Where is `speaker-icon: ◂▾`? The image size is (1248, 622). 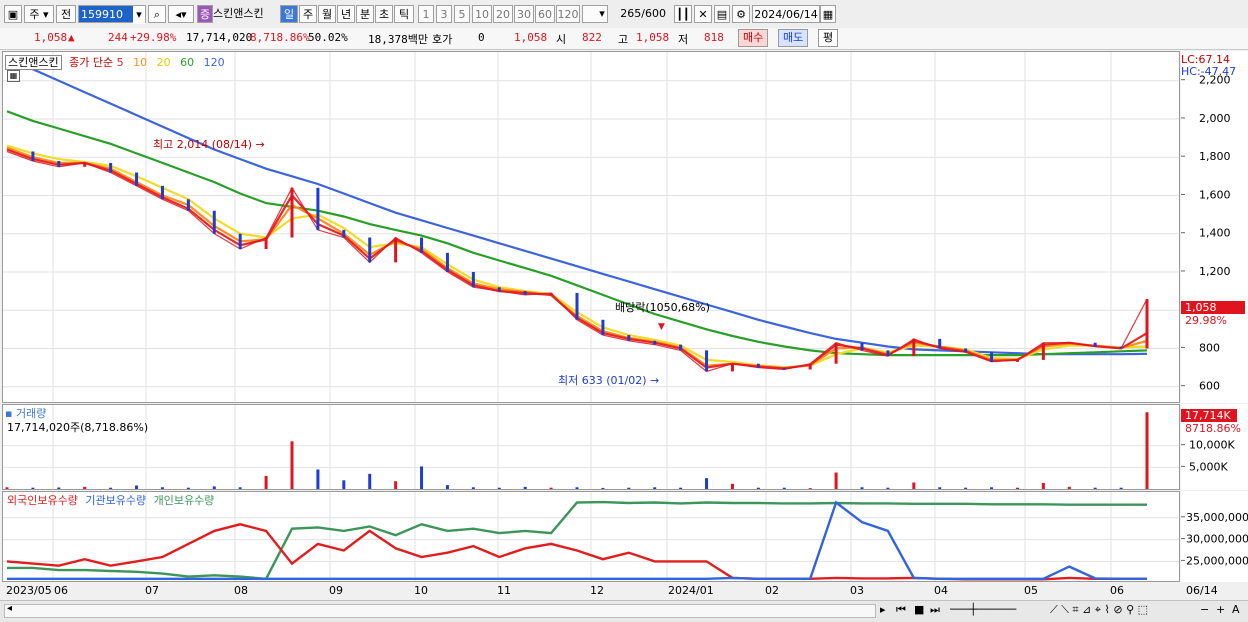 speaker-icon: ◂▾ is located at coordinates (181, 14).